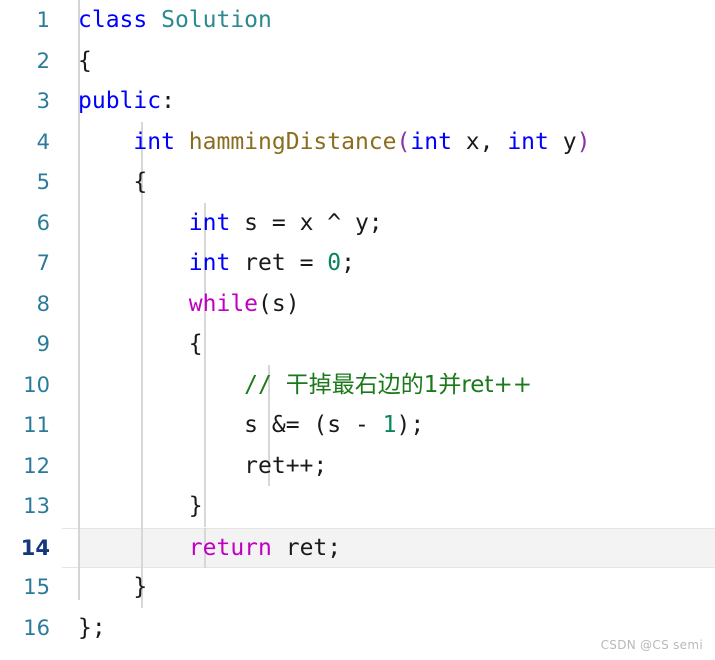 The height and width of the screenshot is (660, 715). I want to click on code-line-13: }, so click(140, 506).